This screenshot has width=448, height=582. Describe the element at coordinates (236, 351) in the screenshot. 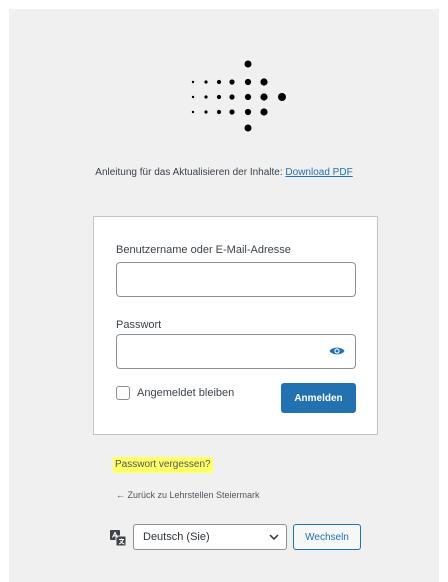

I see `password-input` at that location.